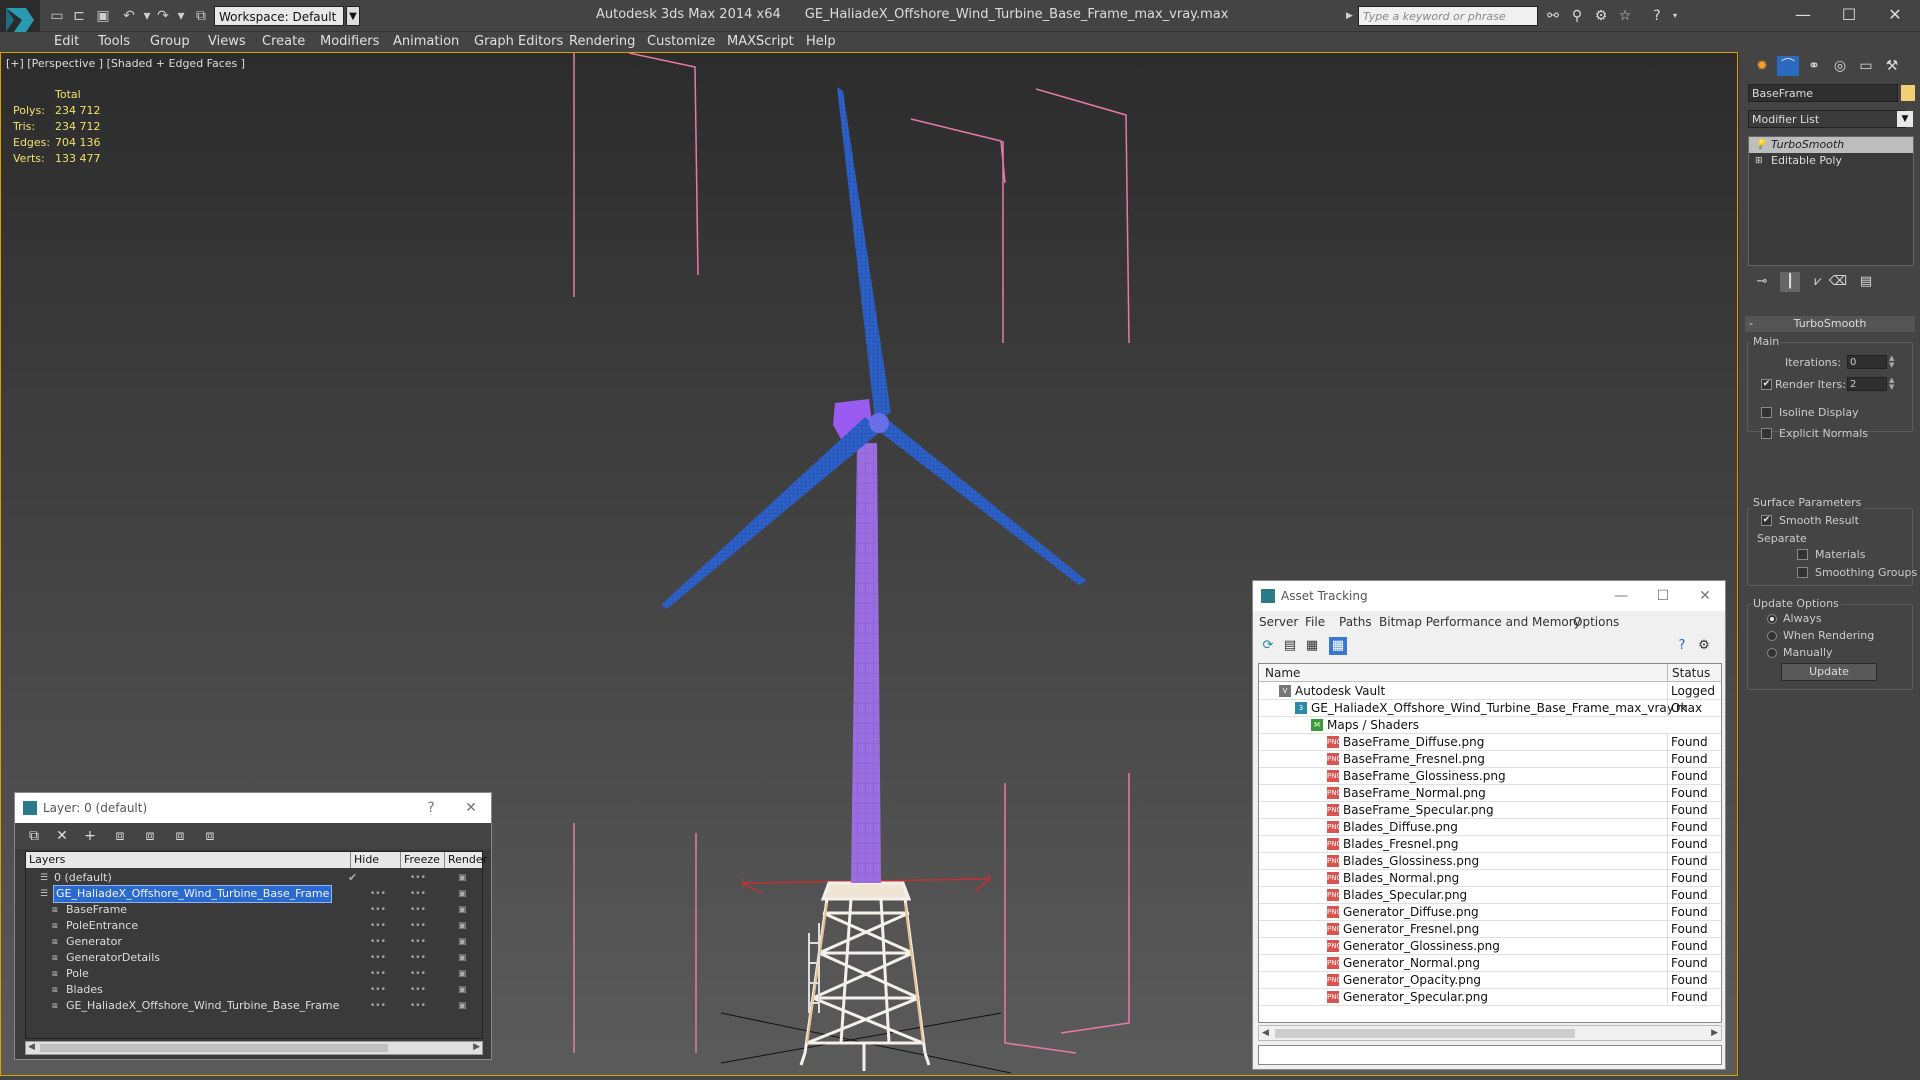 Image resolution: width=1920 pixels, height=1080 pixels. Describe the element at coordinates (1762, 66) in the screenshot. I see `create-tab-icon: ✹` at that location.